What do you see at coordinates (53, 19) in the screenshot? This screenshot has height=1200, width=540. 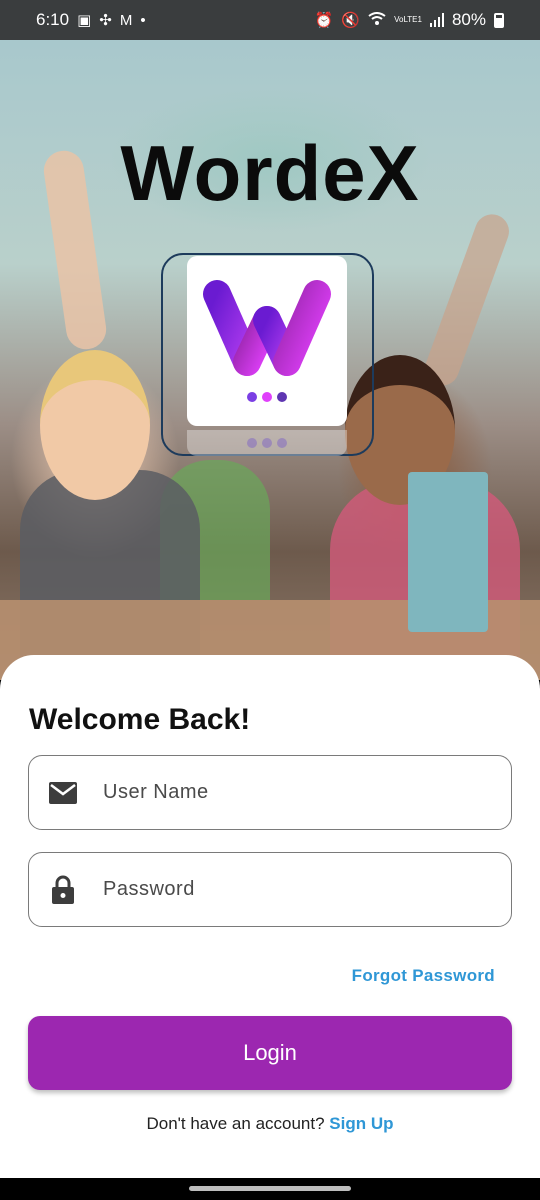 I see `clock: 6:10` at bounding box center [53, 19].